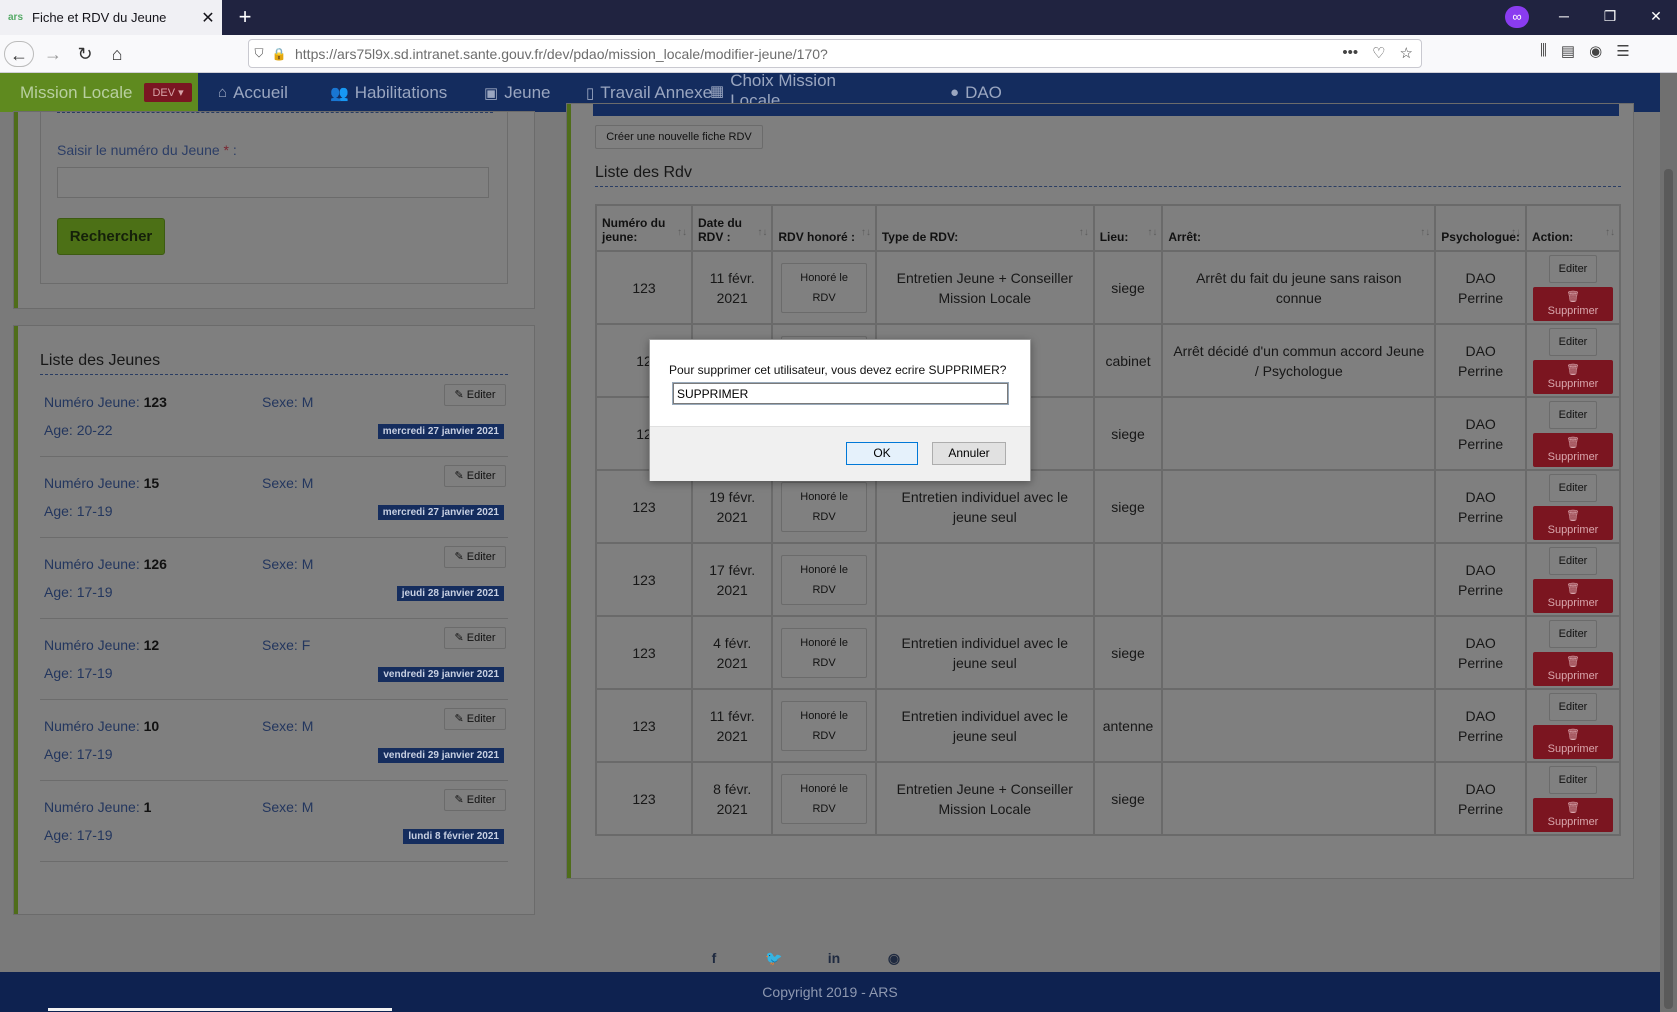 The image size is (1677, 1012). What do you see at coordinates (774, 958) in the screenshot?
I see `twitter-icon: 🐦` at bounding box center [774, 958].